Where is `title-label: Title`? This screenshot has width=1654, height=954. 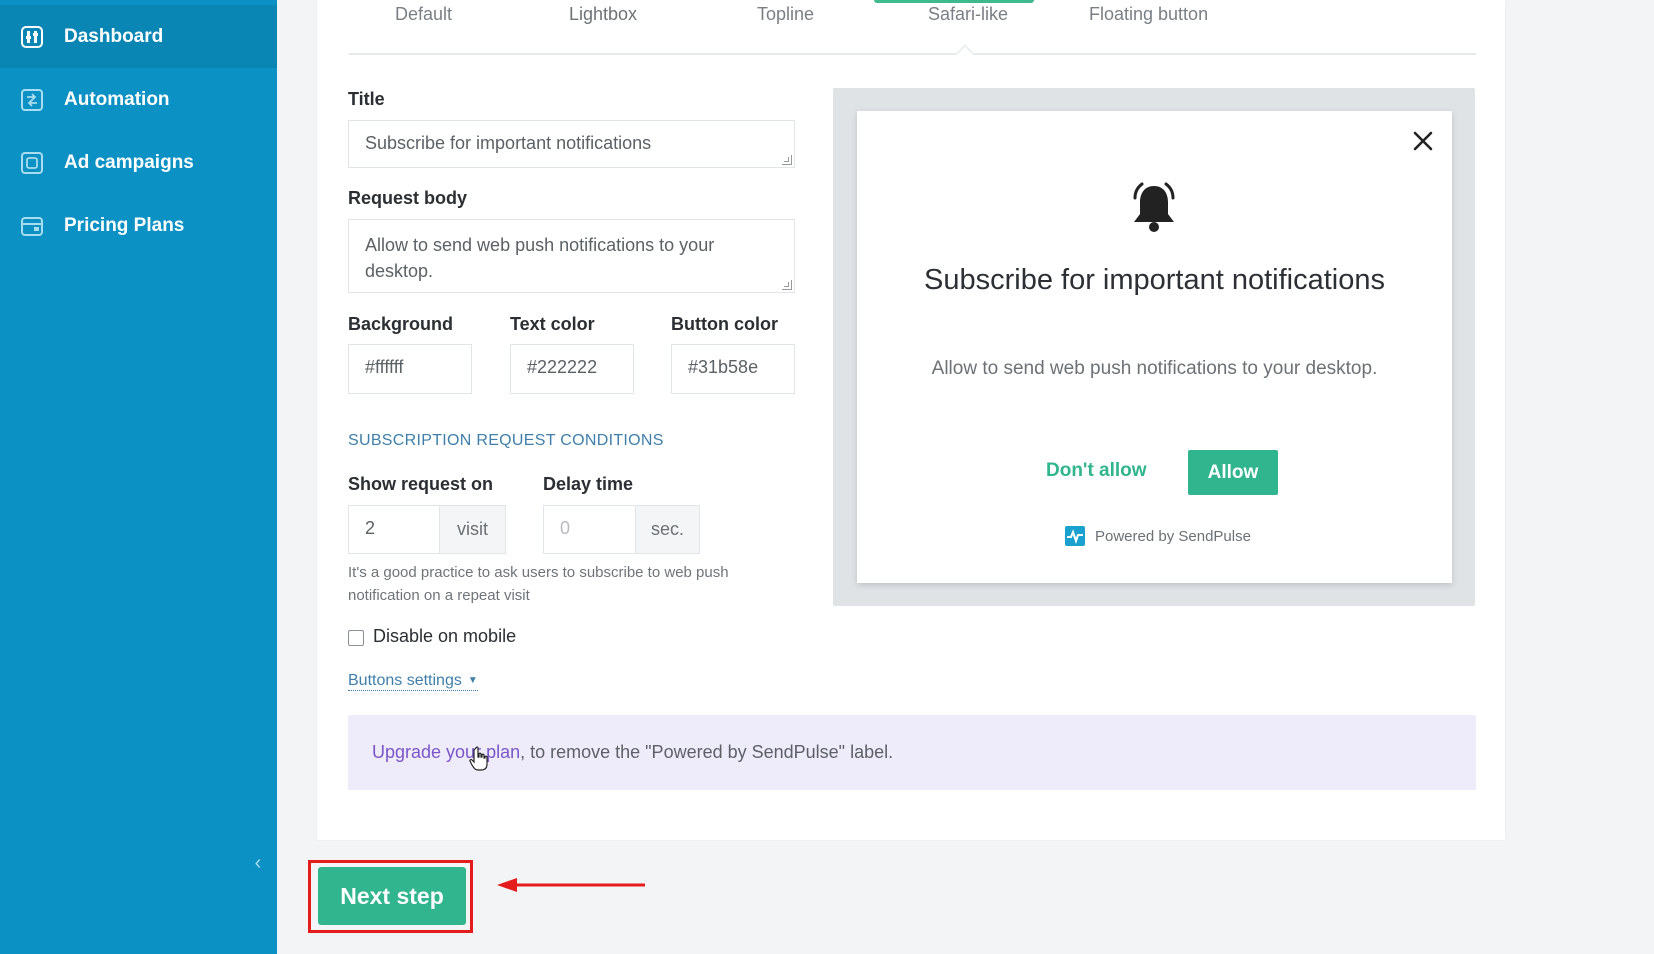
title-label: Title is located at coordinates (366, 99).